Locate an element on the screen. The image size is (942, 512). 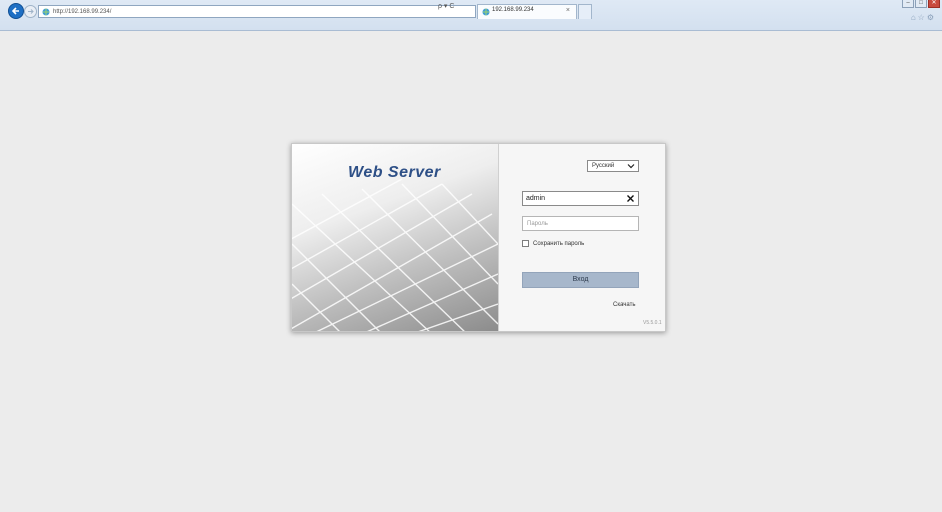
arrow-left-icon is located at coordinates (15, 11).